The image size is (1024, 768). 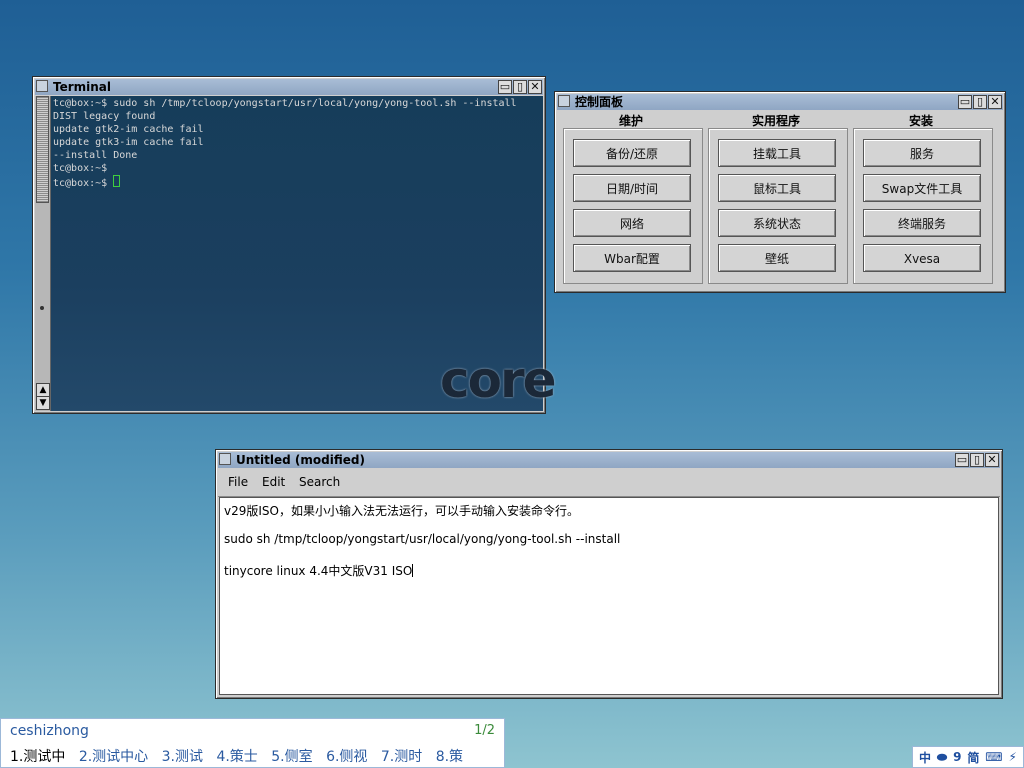 I want to click on maintenance-group: 备份/还原 日期/时间 网络 Wbar配置, so click(x=633, y=206).